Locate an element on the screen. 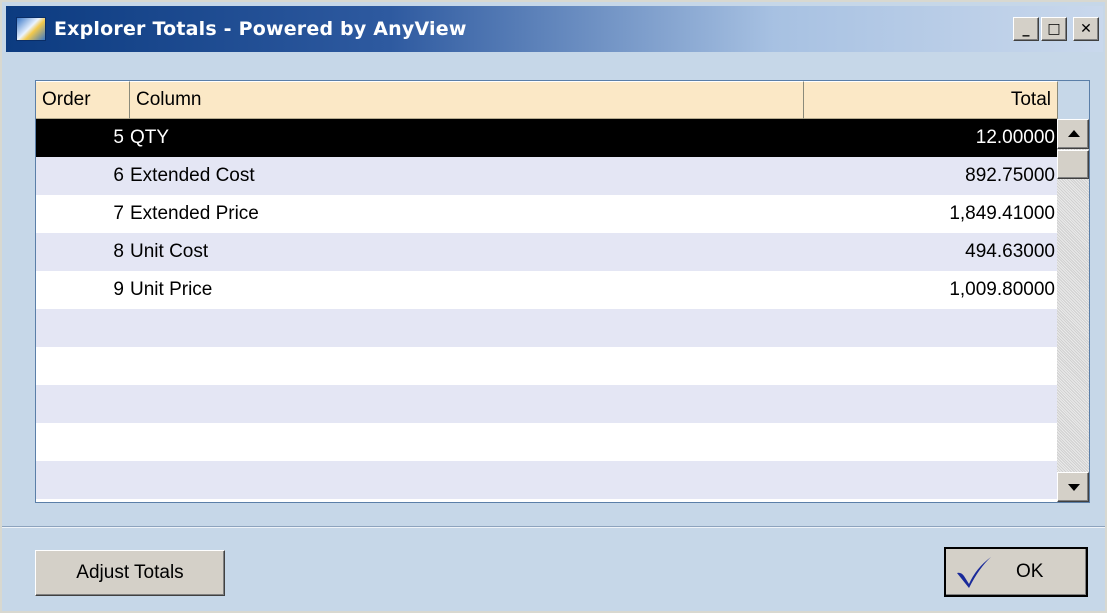 Image resolution: width=1107 pixels, height=613 pixels. cell-order: 7 is located at coordinates (118, 213).